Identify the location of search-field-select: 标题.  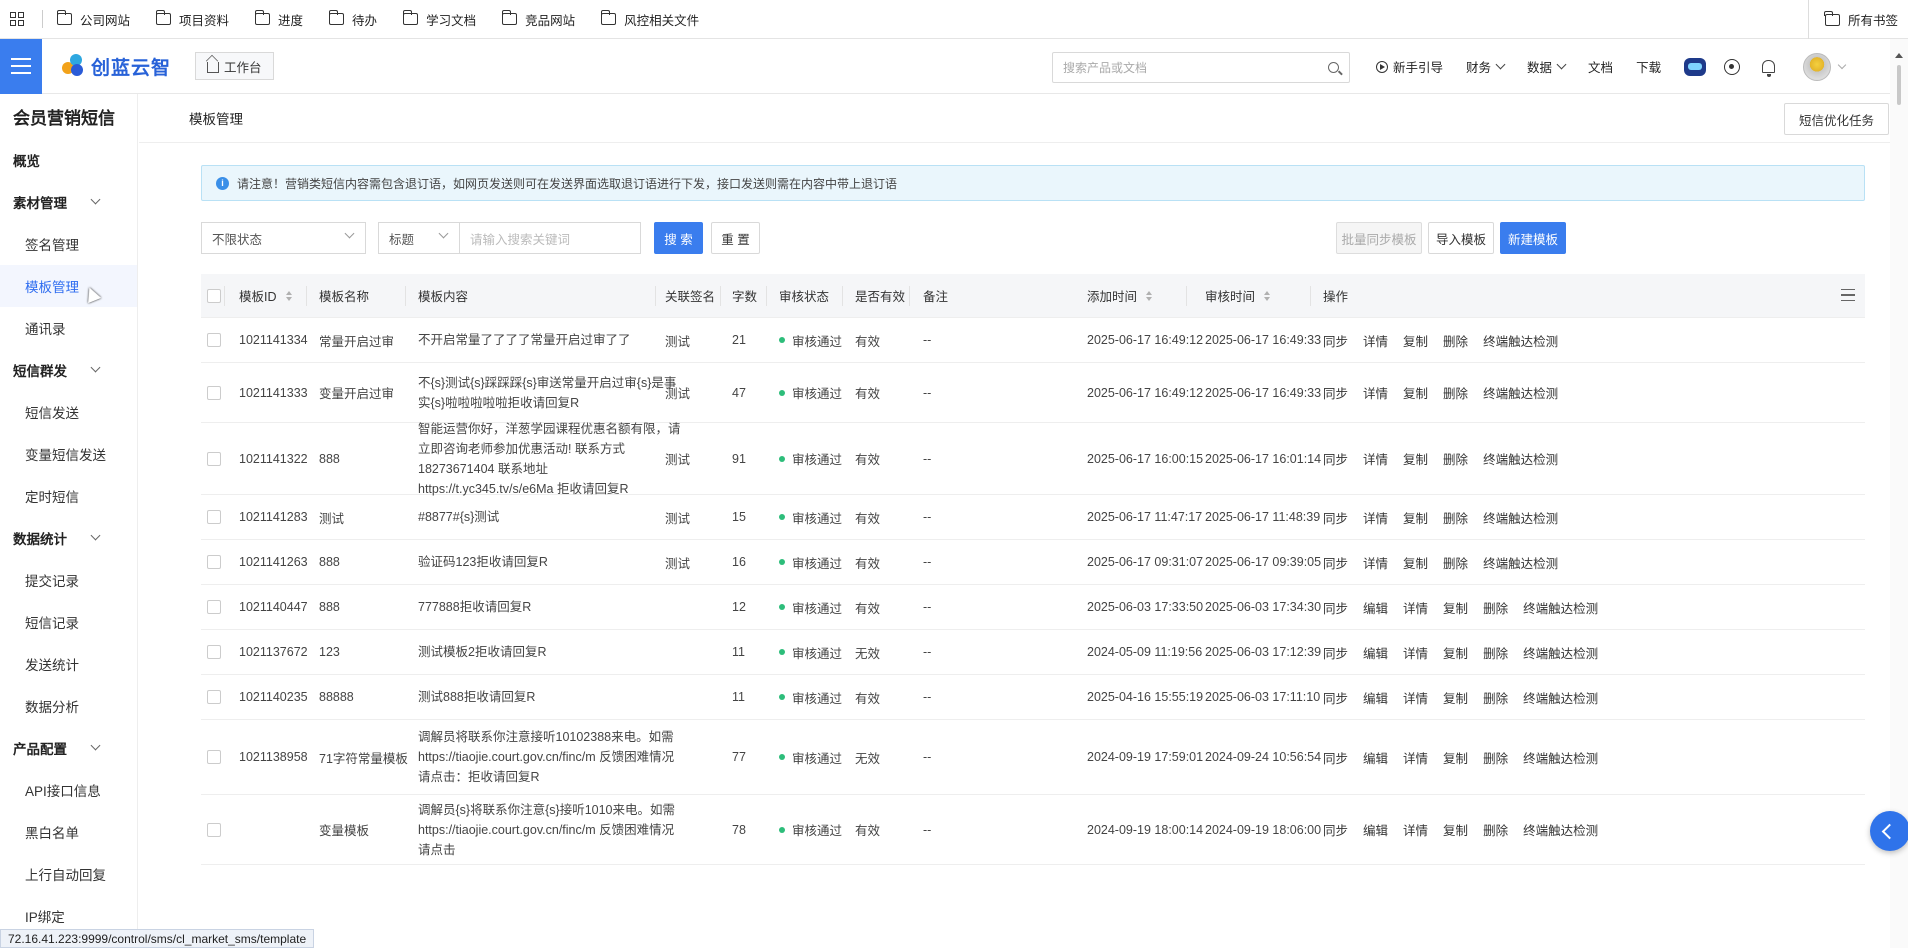
(419, 238).